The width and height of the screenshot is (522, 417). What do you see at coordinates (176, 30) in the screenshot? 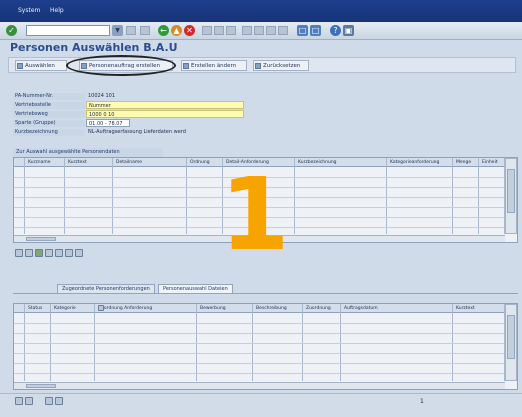
I see `exit-icon: ▲` at bounding box center [176, 30].